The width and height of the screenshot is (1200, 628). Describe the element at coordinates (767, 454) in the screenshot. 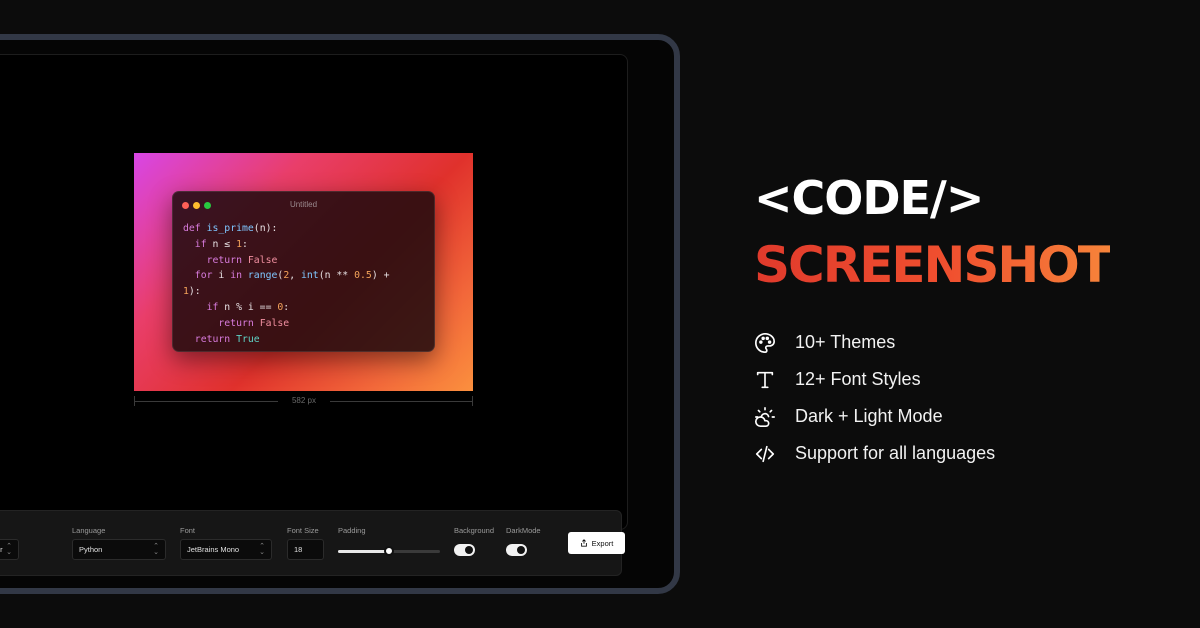

I see `code-icon` at that location.